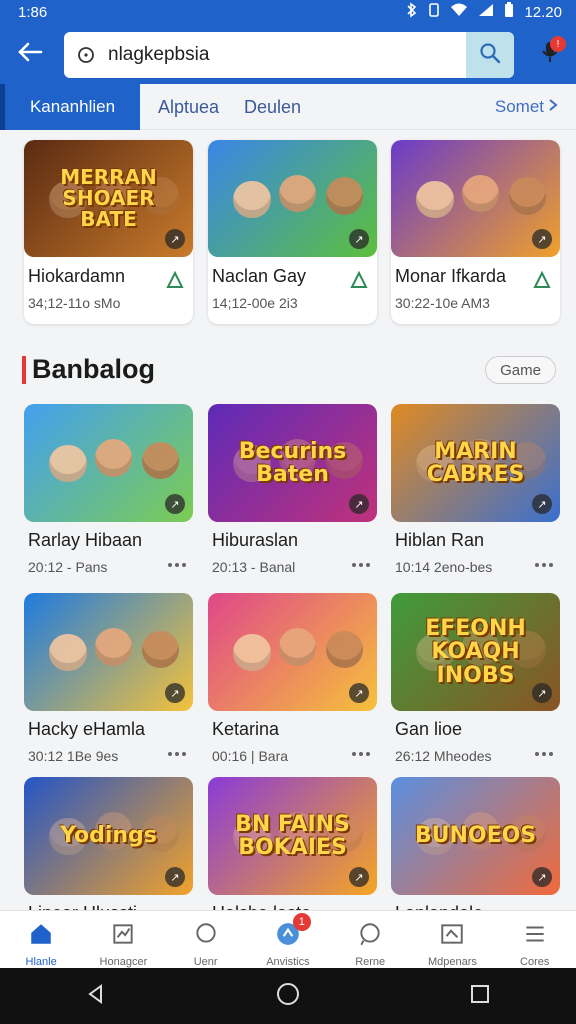 Image resolution: width=576 pixels, height=1024 pixels. What do you see at coordinates (250, 756) in the screenshot?
I see `card-meta: 00:16 | Bara` at bounding box center [250, 756].